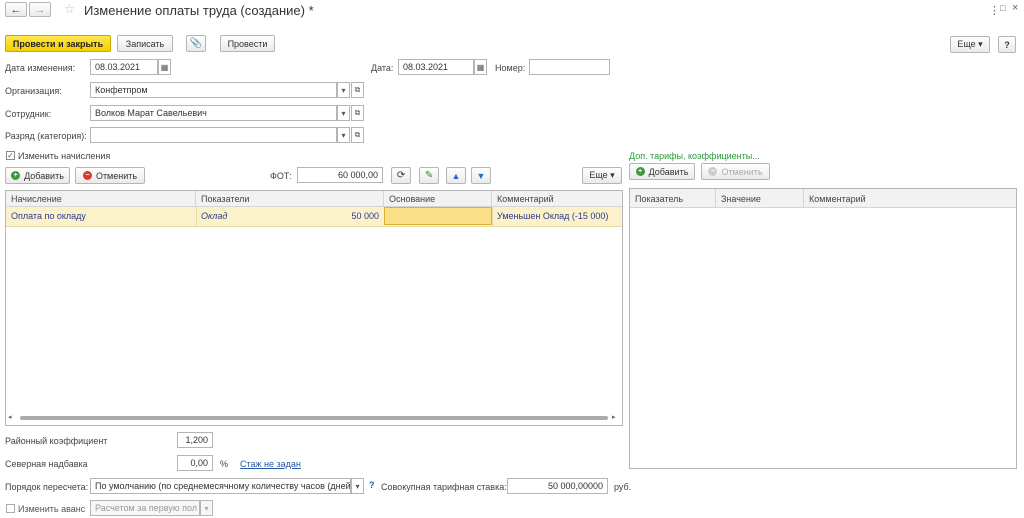  I want to click on add-tariff-button: + Добавить, so click(662, 171).